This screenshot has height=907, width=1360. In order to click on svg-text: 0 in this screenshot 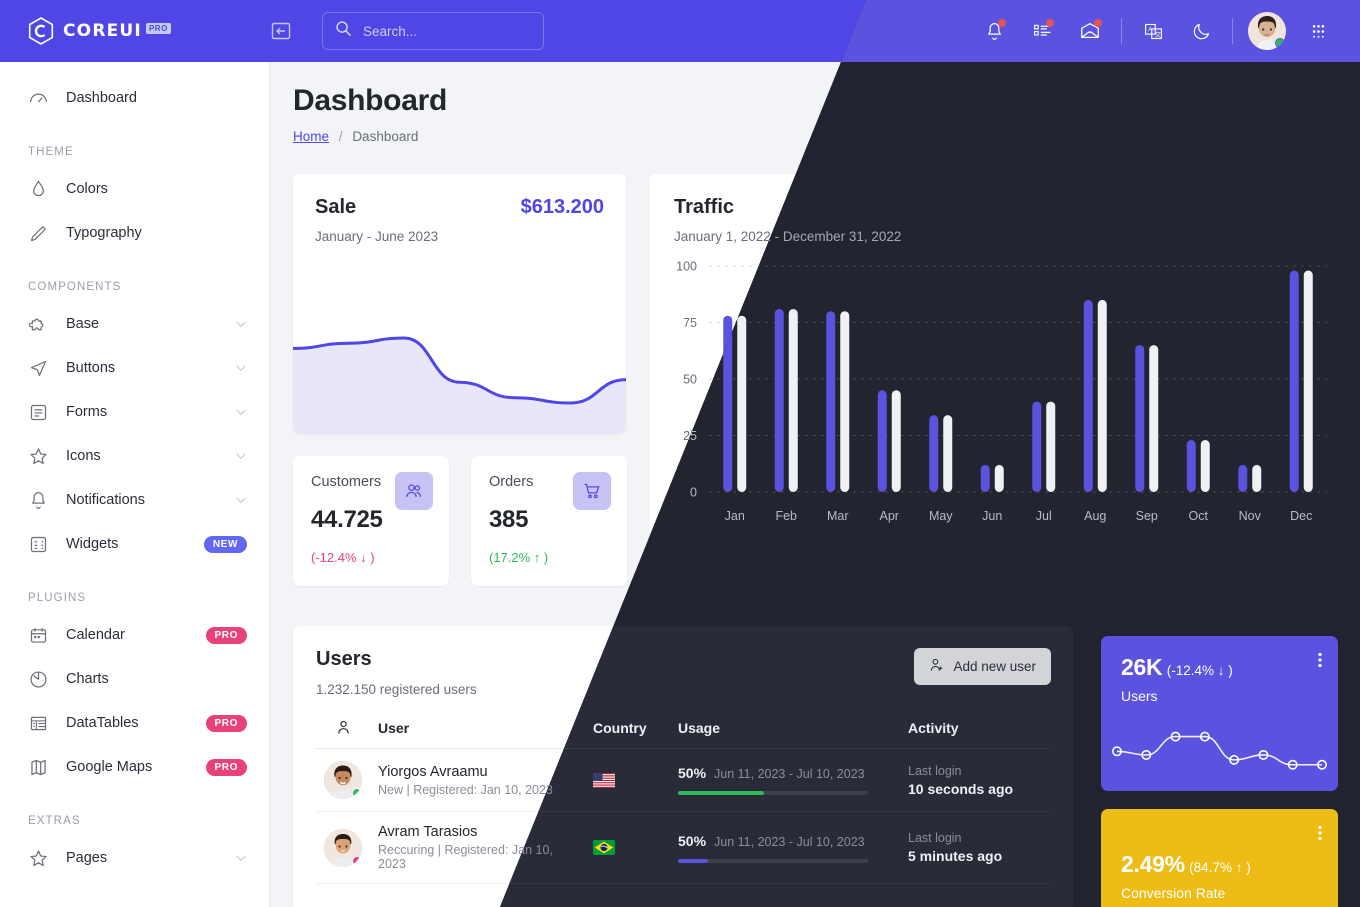, I will do `click(693, 493)`.